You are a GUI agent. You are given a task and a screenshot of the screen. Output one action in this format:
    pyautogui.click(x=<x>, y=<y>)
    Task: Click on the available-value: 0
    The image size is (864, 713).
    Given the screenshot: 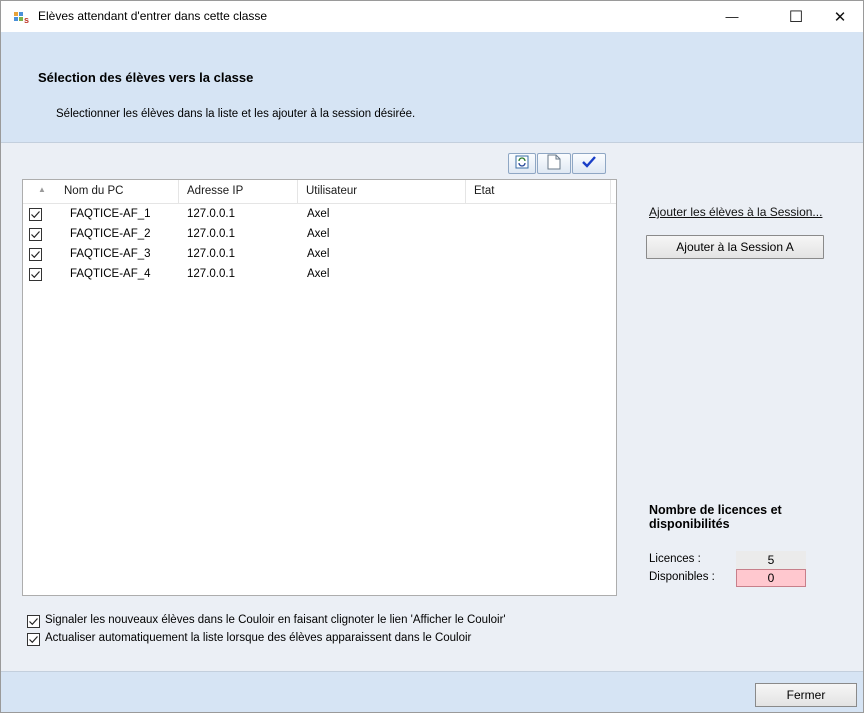 What is the action you would take?
    pyautogui.click(x=771, y=578)
    